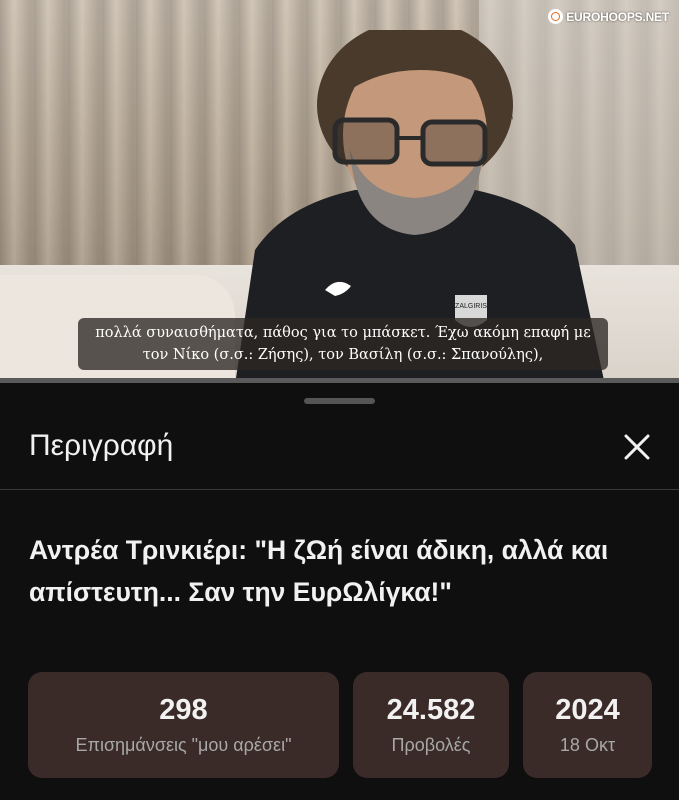  Describe the element at coordinates (339, 489) in the screenshot. I see `divider` at that location.